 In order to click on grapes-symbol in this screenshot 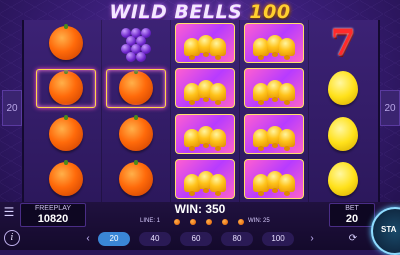, I will do `click(136, 43)`.